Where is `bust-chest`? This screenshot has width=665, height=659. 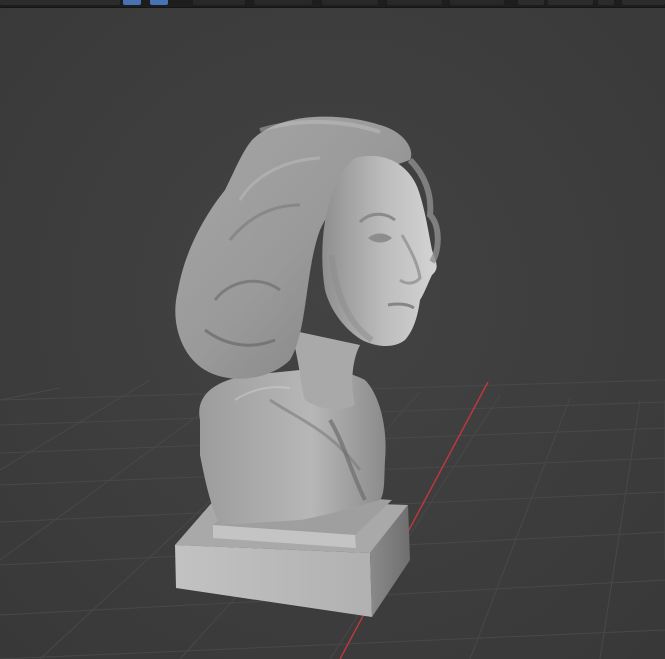
bust-chest is located at coordinates (292, 447).